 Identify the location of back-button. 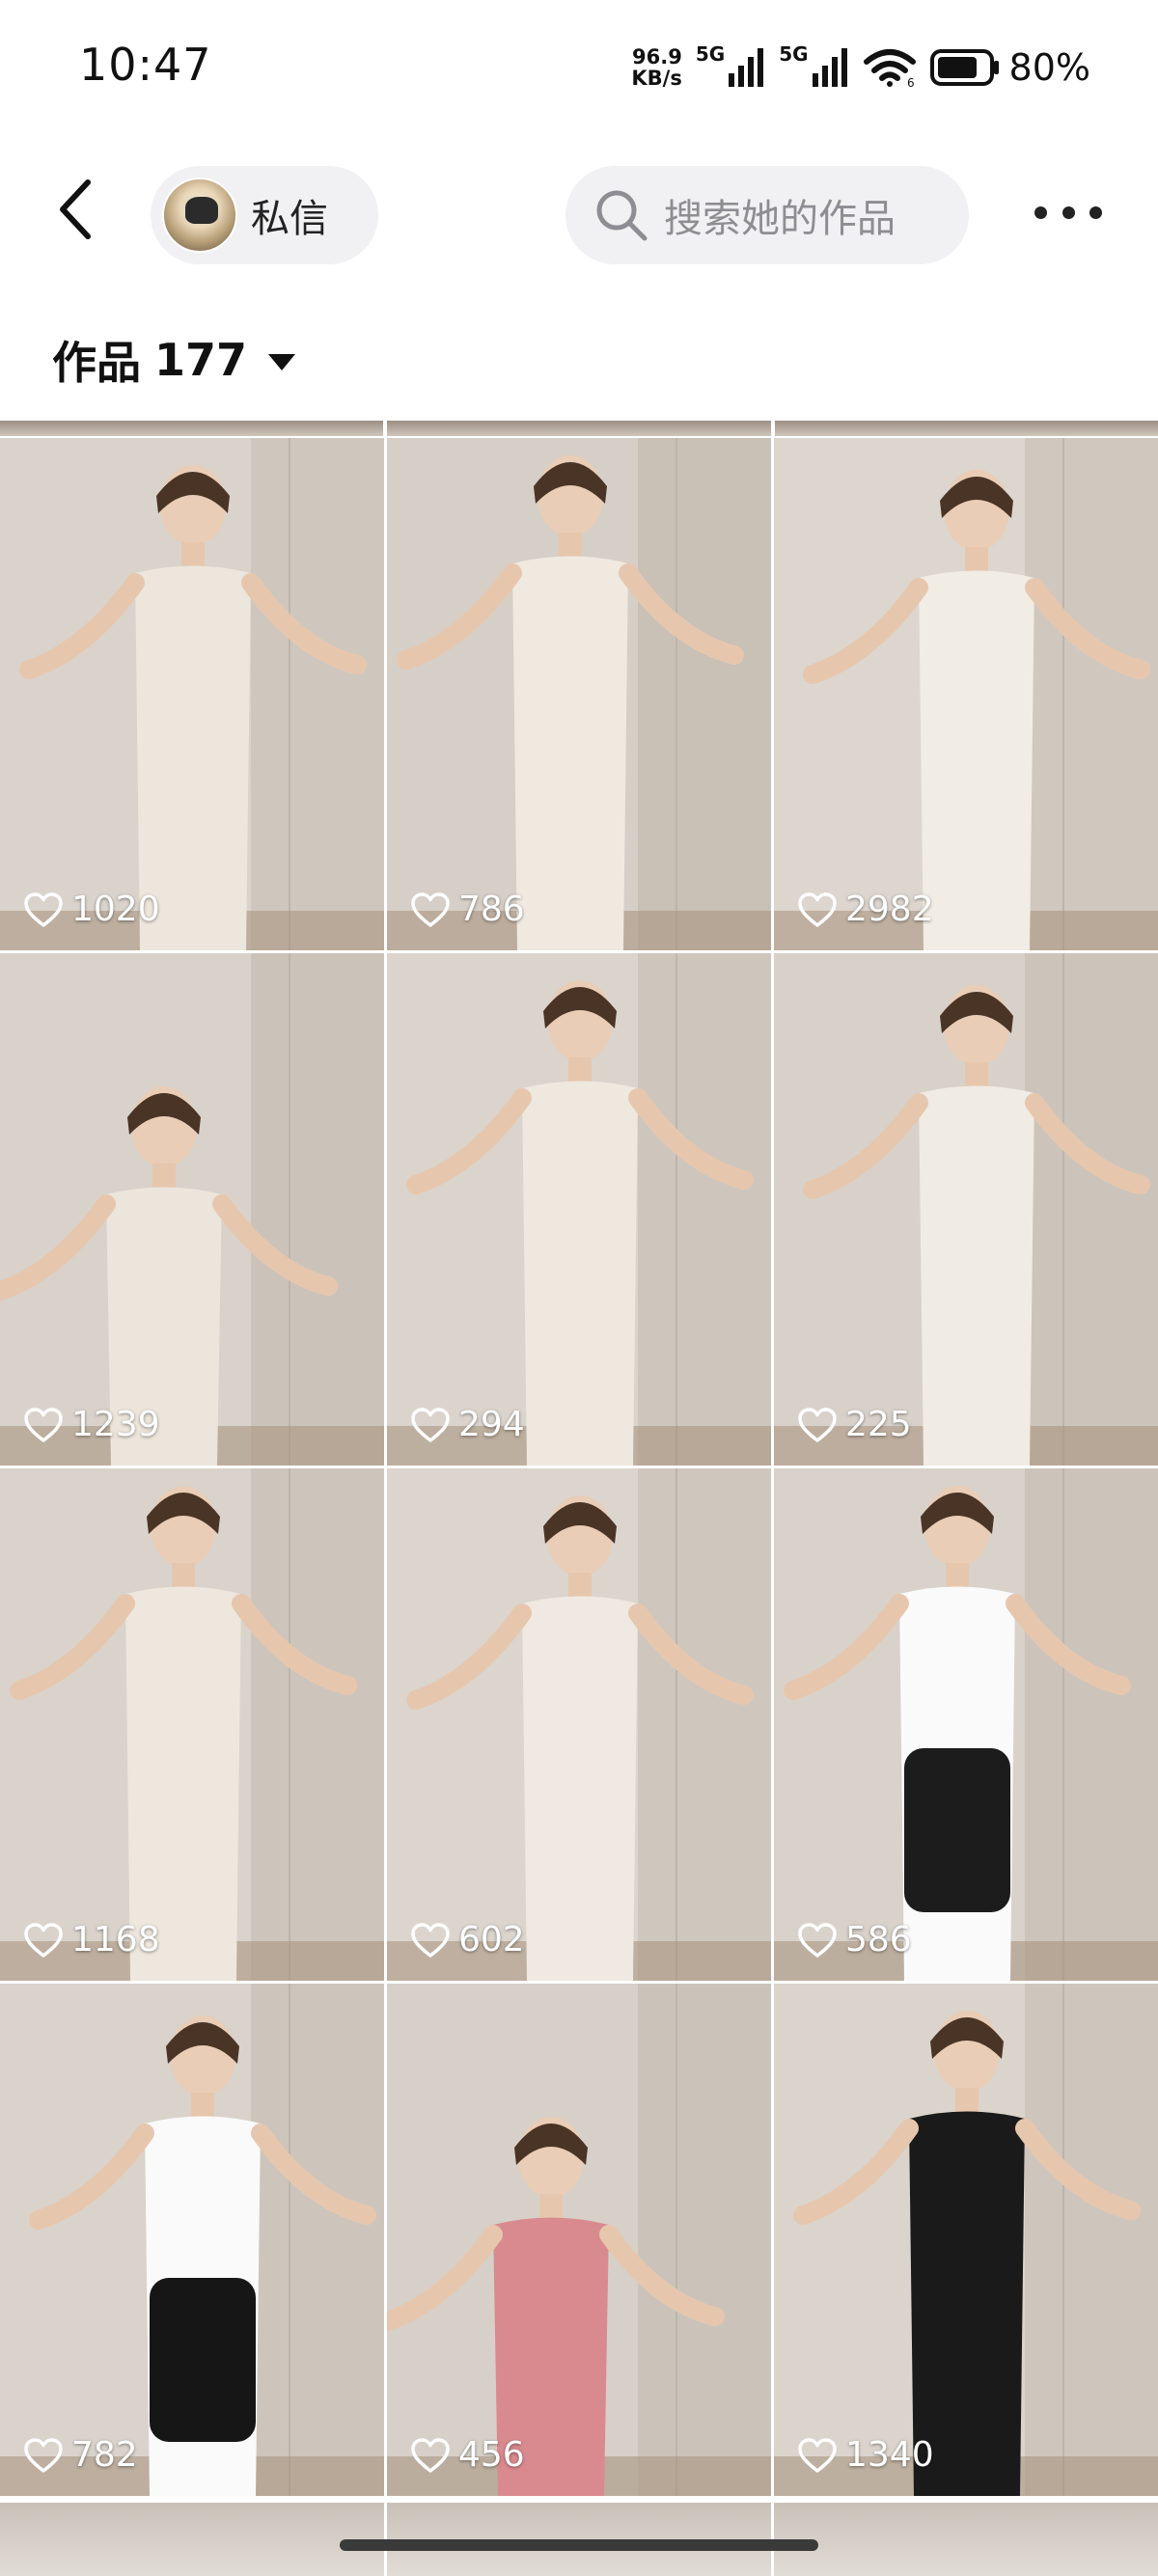
(74, 210).